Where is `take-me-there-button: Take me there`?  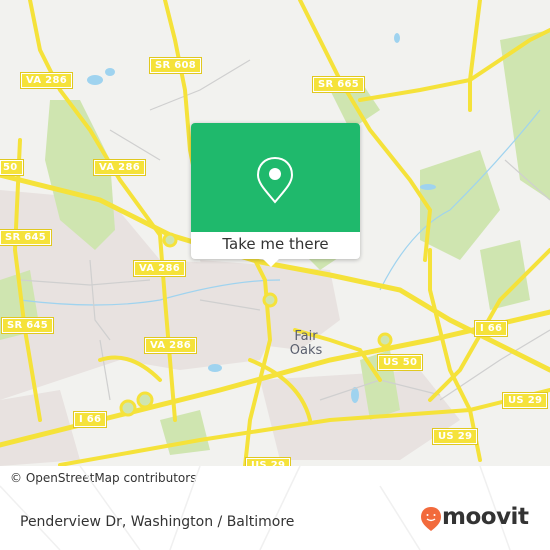 take-me-there-button: Take me there is located at coordinates (275, 245).